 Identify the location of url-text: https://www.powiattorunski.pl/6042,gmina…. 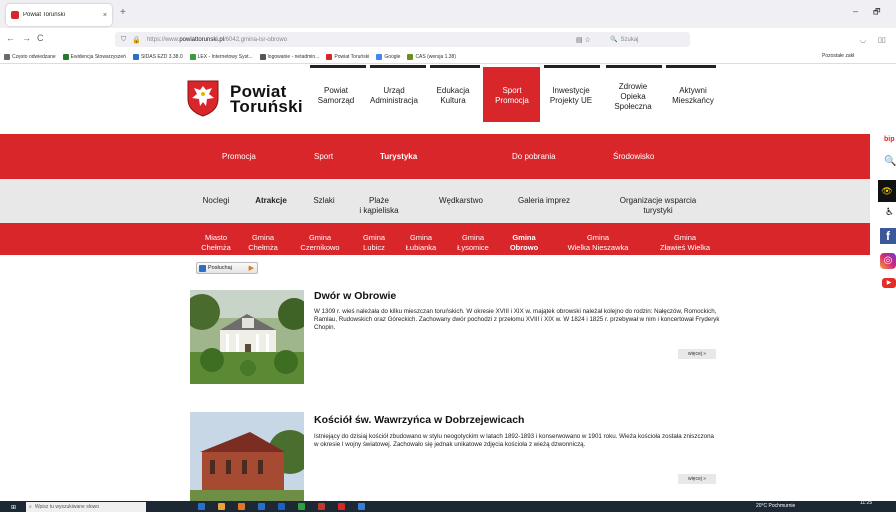
(217, 40).